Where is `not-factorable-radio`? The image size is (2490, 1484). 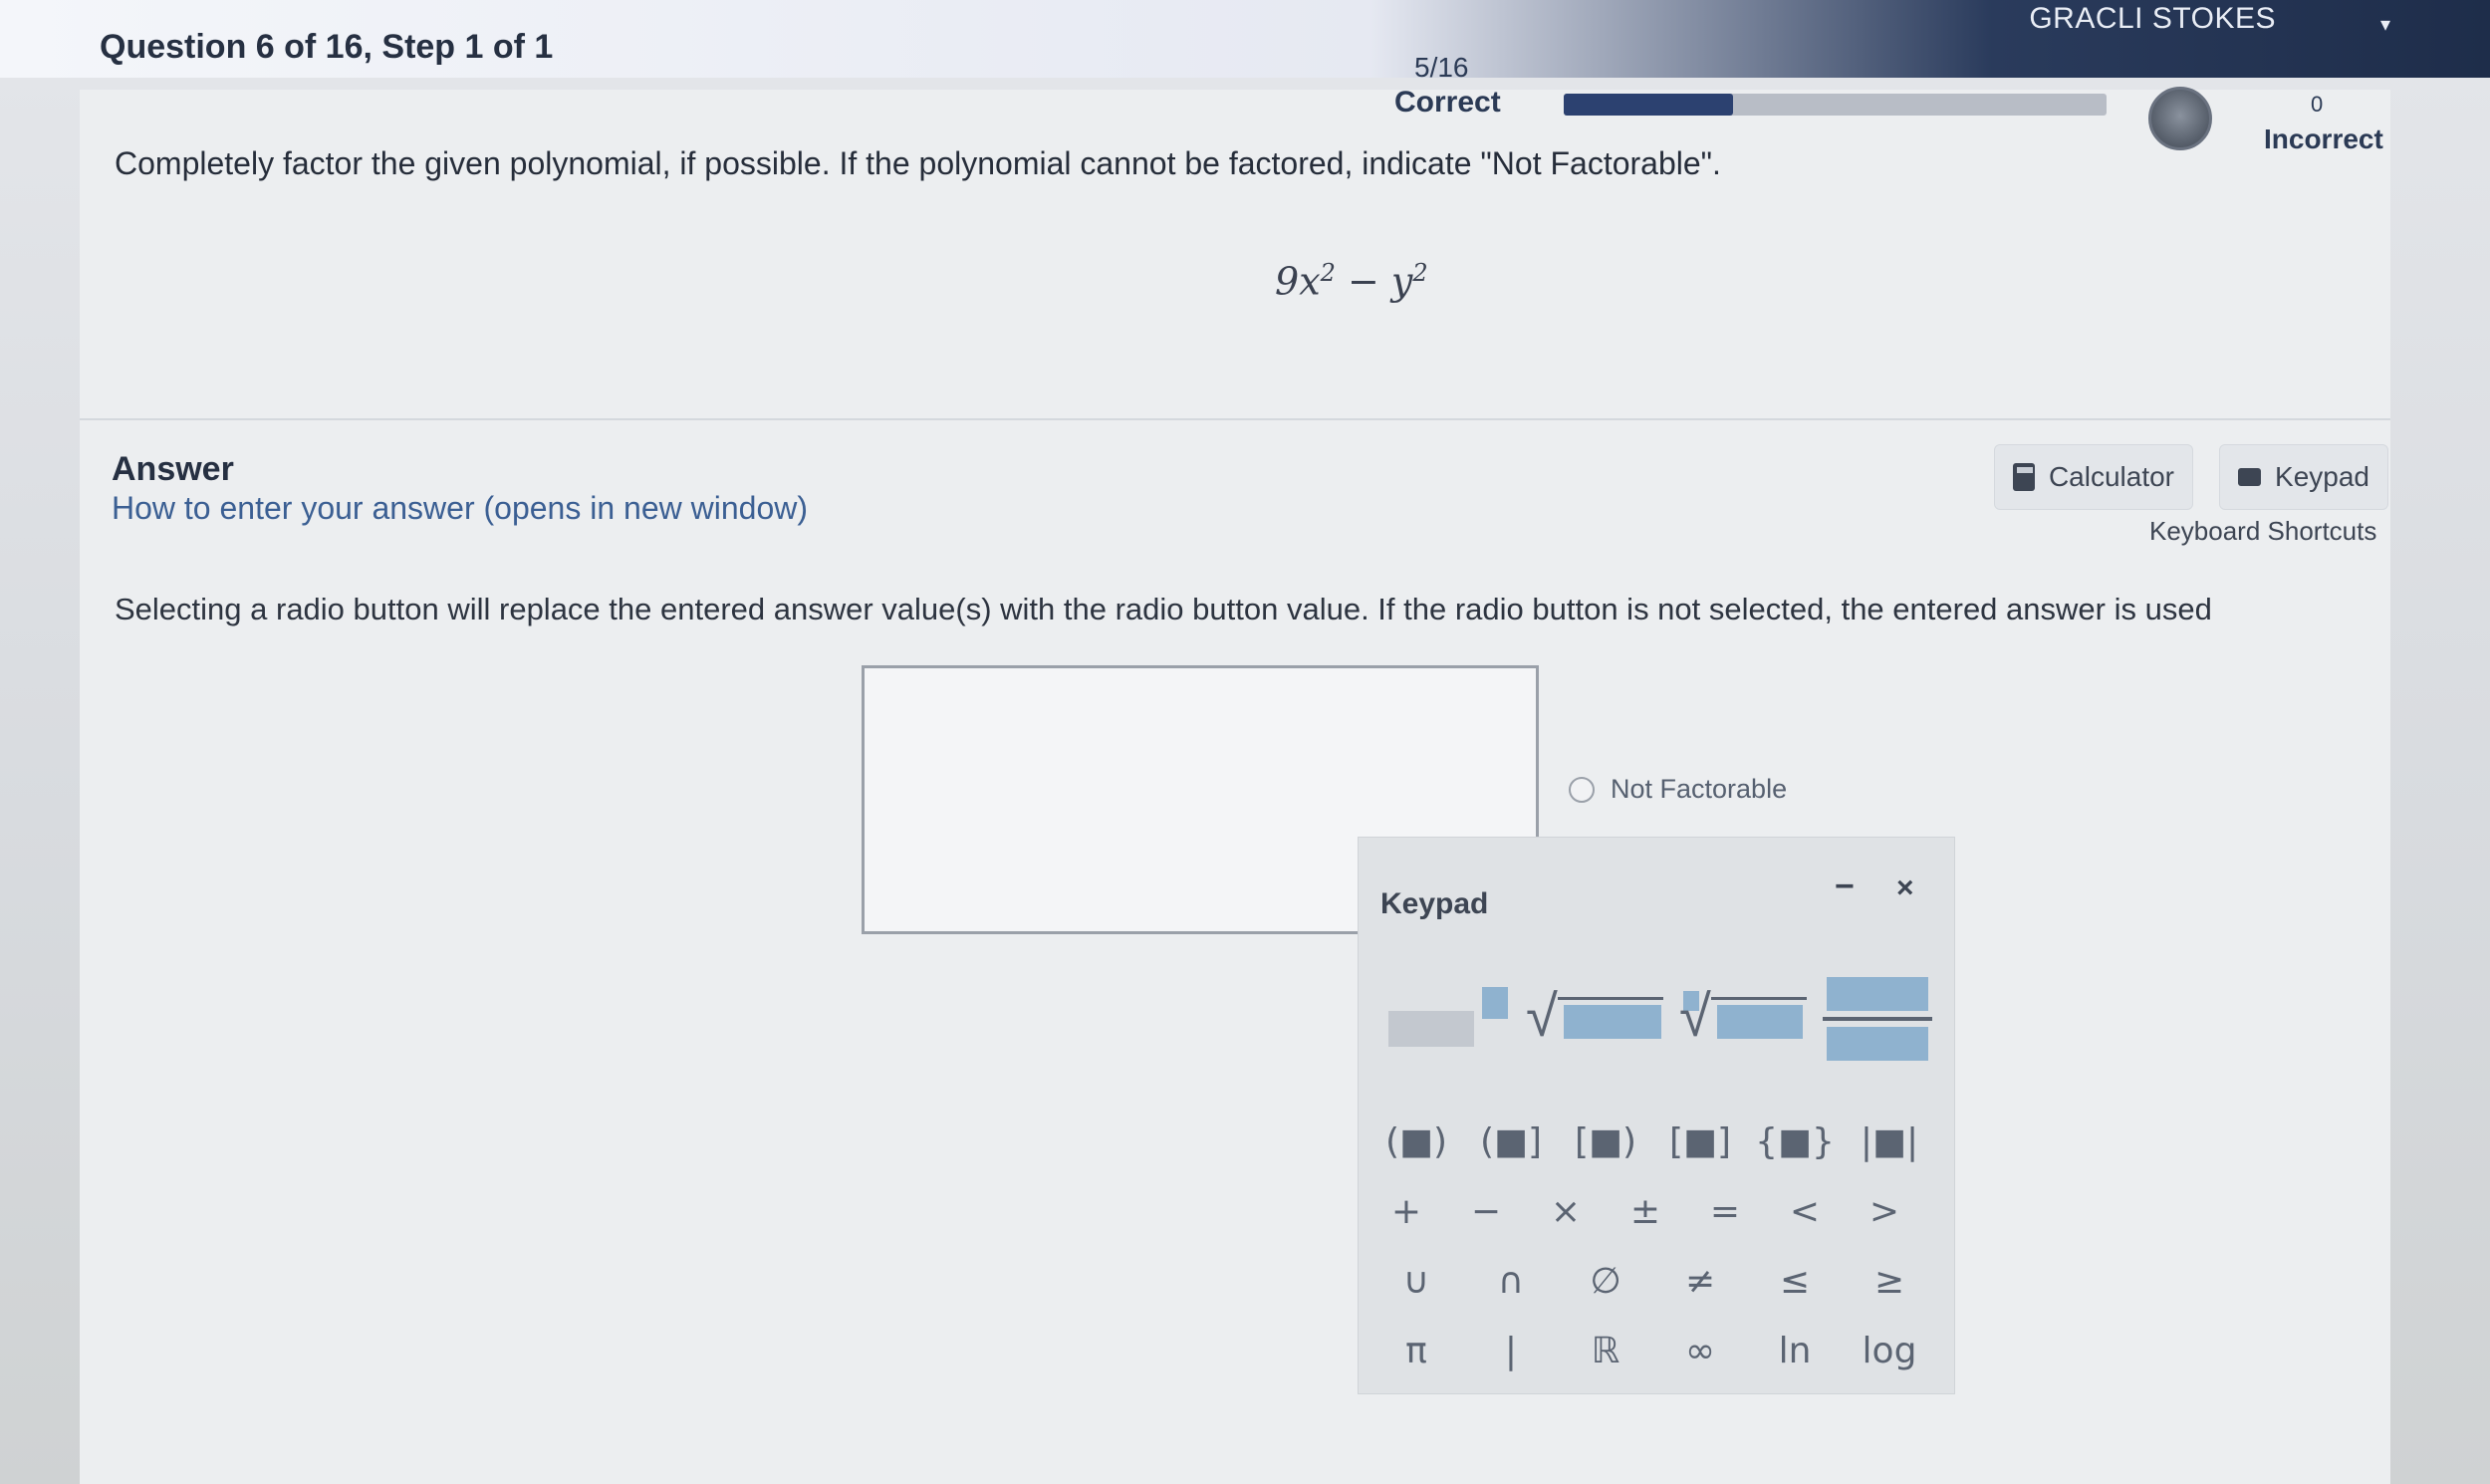
not-factorable-radio is located at coordinates (1582, 789).